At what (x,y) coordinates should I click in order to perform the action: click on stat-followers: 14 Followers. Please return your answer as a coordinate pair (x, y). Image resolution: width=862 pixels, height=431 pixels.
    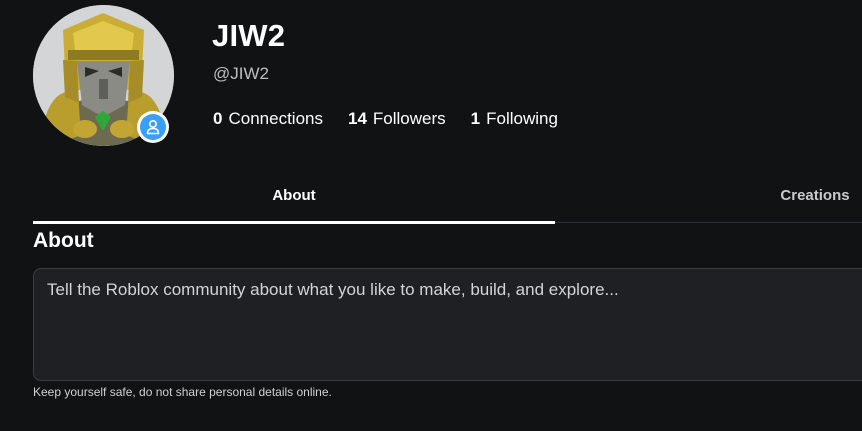
    Looking at the image, I should click on (397, 119).